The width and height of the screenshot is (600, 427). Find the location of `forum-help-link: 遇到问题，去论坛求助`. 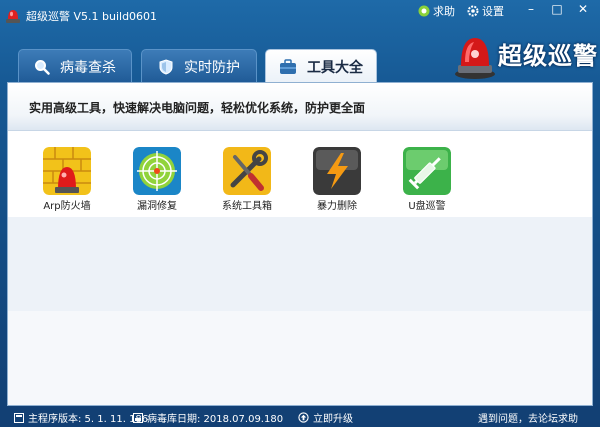

forum-help-link: 遇到问题，去论坛求助 is located at coordinates (528, 417).